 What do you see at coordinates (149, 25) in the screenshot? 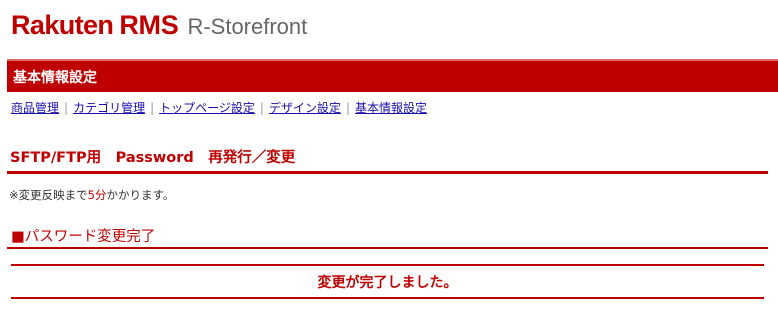
I see `logo-rms: RMS` at bounding box center [149, 25].